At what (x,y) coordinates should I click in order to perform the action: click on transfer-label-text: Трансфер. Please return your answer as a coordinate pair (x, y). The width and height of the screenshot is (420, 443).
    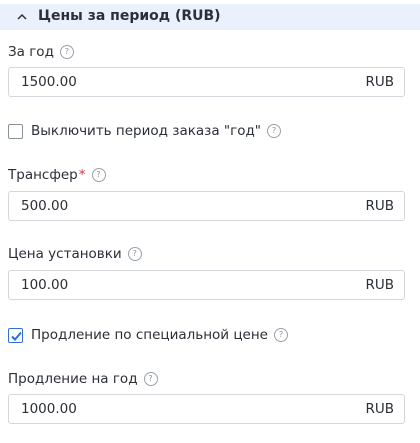
    Looking at the image, I should click on (43, 175).